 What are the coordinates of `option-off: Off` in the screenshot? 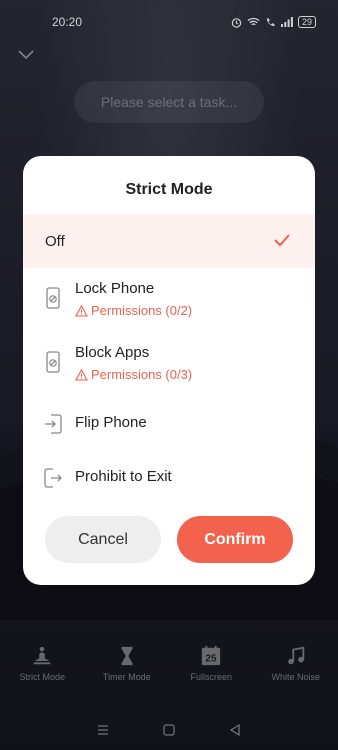 It's located at (169, 241).